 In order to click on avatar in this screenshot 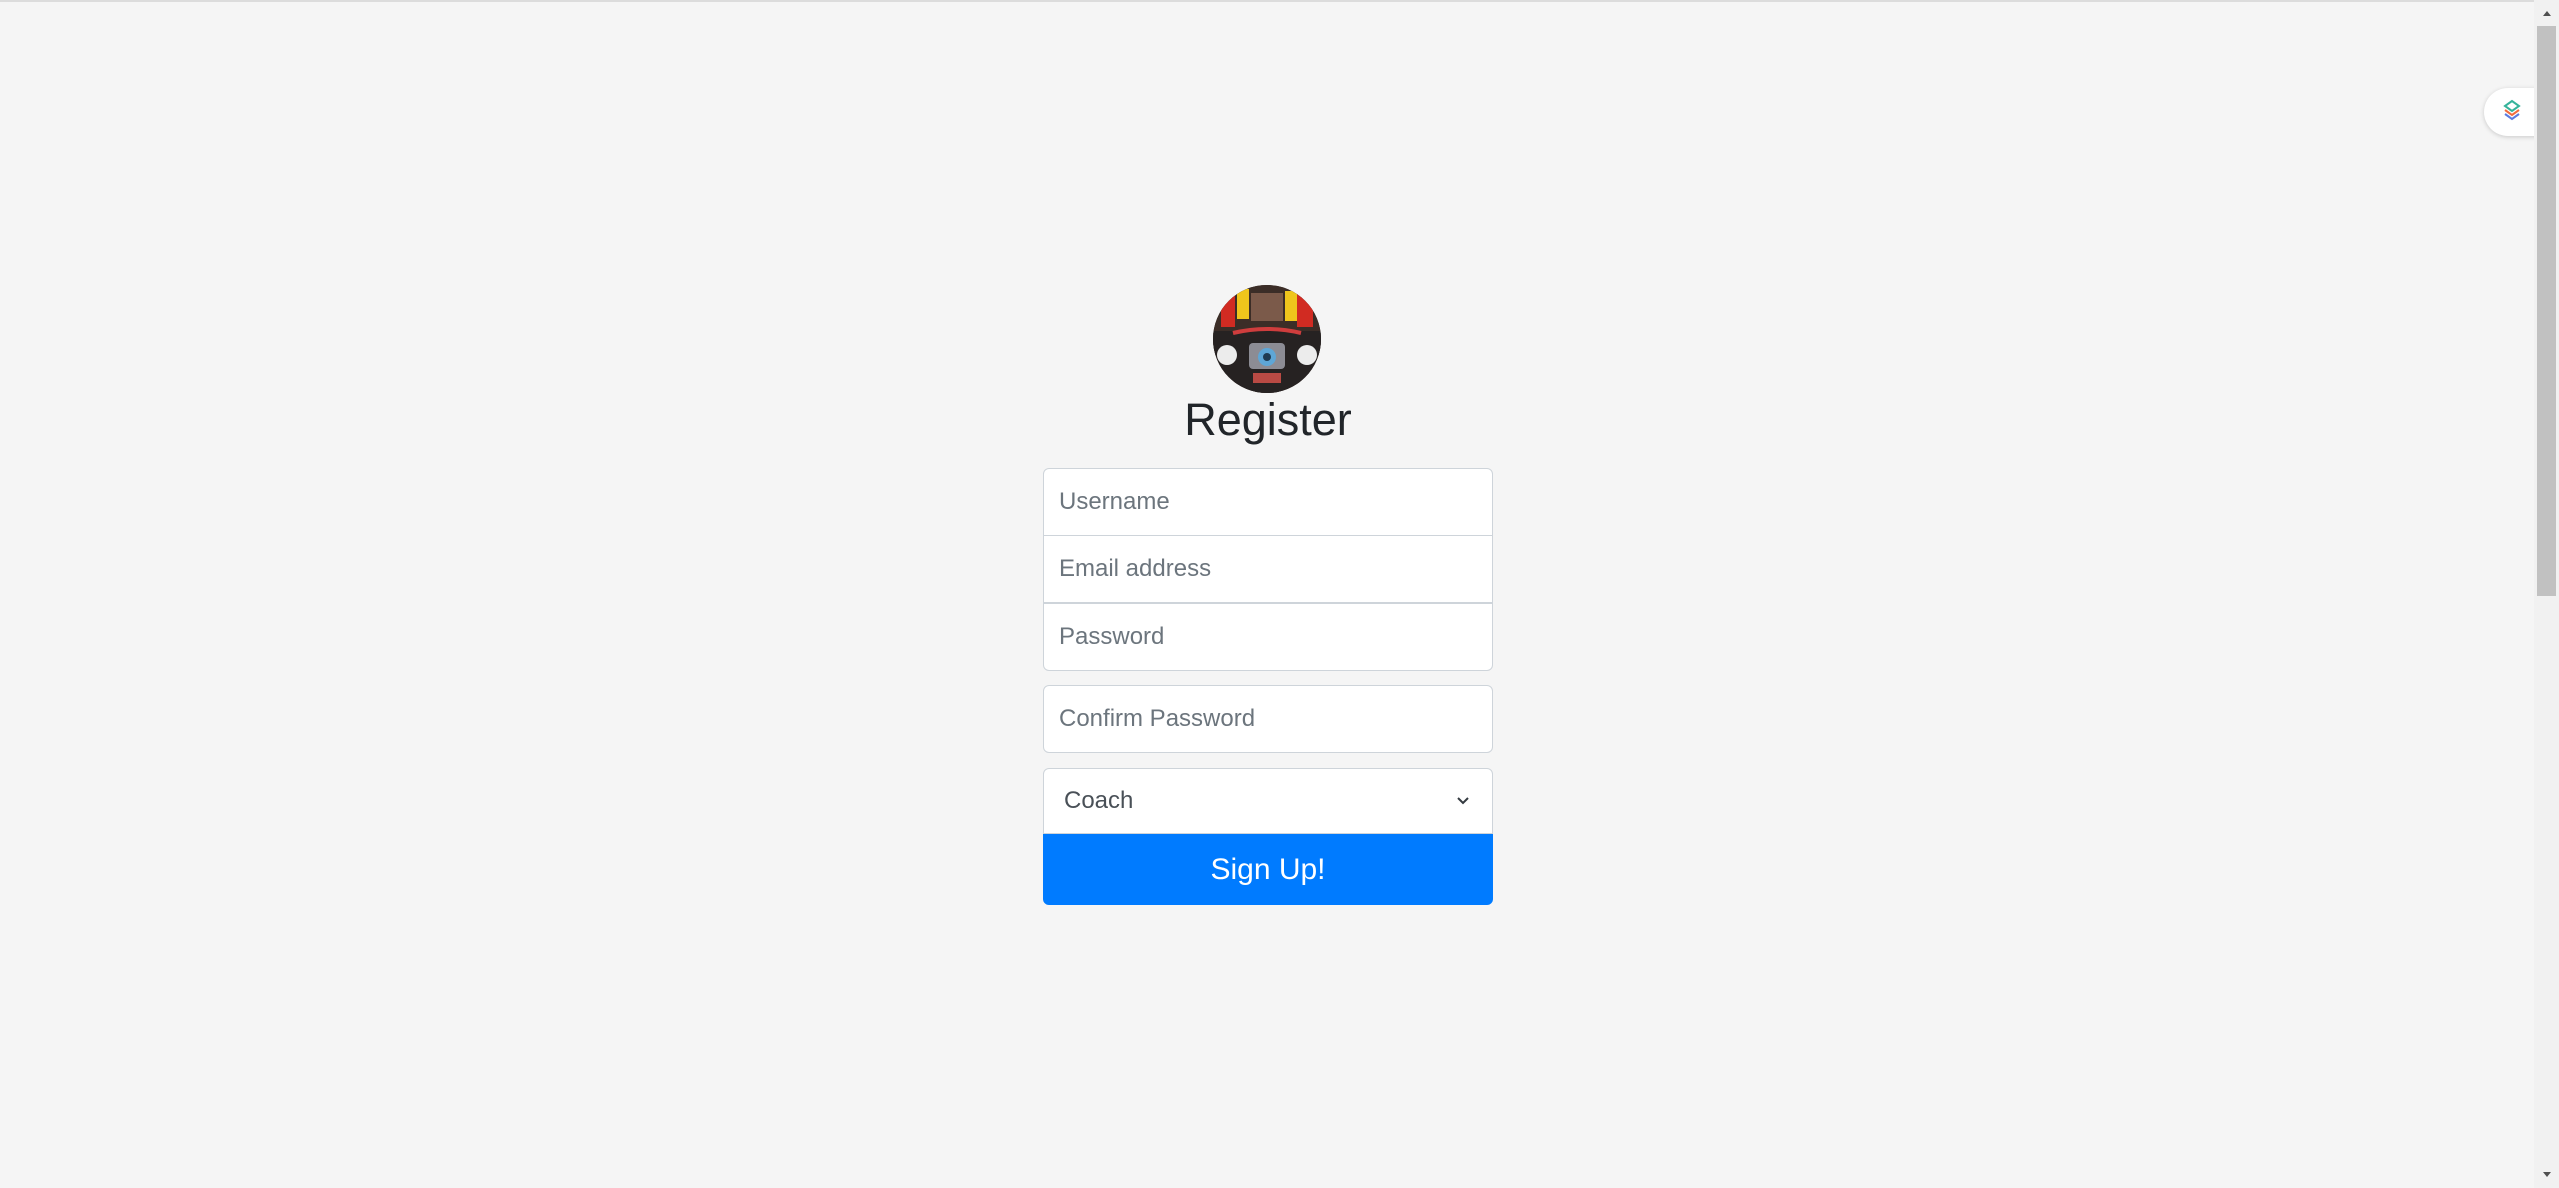, I will do `click(1267, 339)`.